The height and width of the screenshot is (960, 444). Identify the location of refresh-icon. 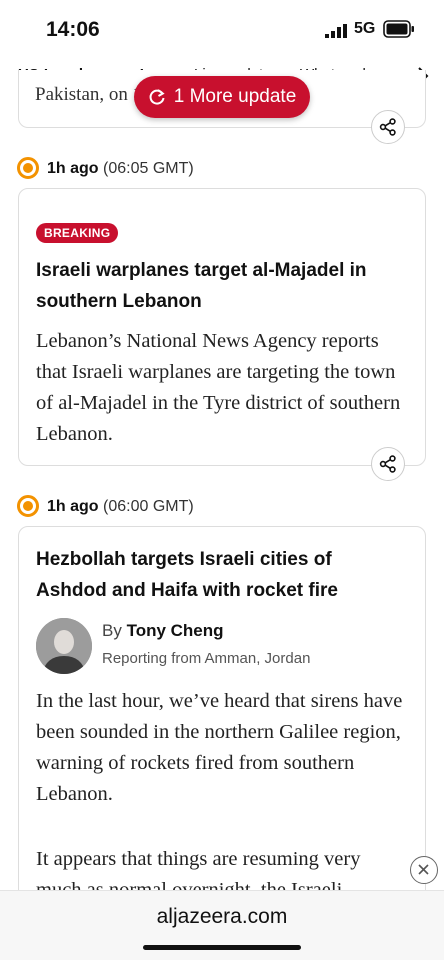
(157, 97).